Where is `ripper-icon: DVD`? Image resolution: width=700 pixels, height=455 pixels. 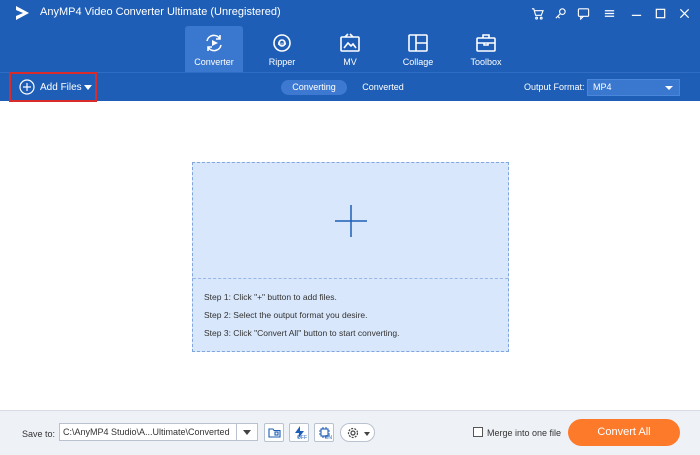
ripper-icon: DVD is located at coordinates (282, 43).